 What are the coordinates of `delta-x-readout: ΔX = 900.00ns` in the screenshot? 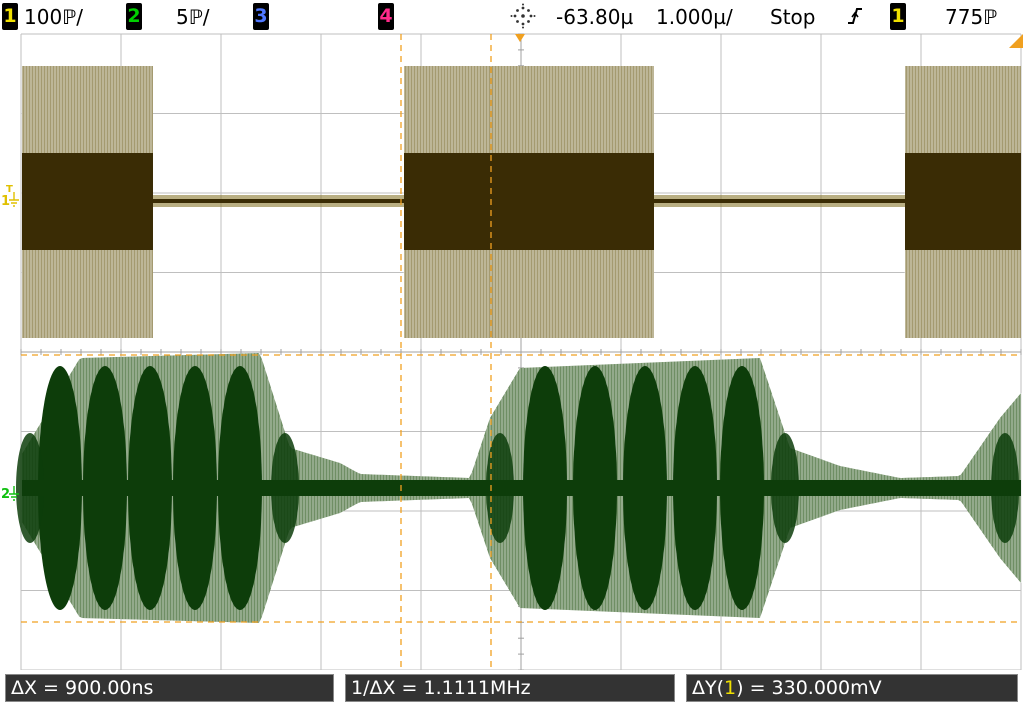 It's located at (169, 688).